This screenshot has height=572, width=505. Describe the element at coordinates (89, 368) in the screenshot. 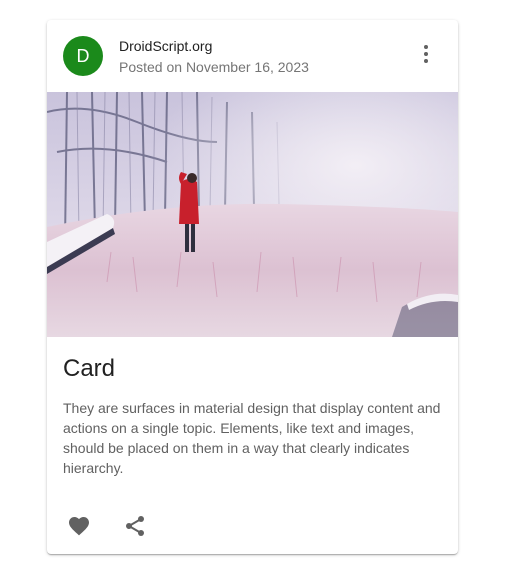

I see `card-title: Card` at that location.